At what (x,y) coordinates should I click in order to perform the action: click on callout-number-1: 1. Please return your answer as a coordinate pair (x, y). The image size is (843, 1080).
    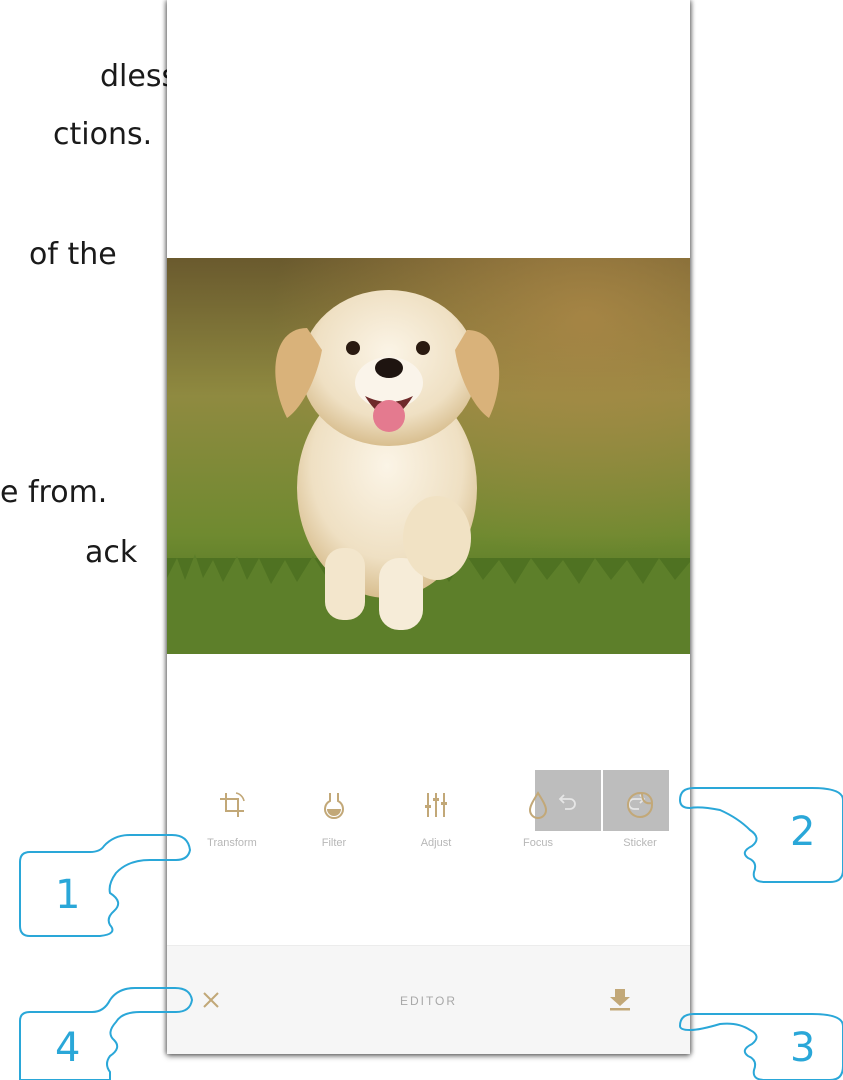
    Looking at the image, I should click on (68, 895).